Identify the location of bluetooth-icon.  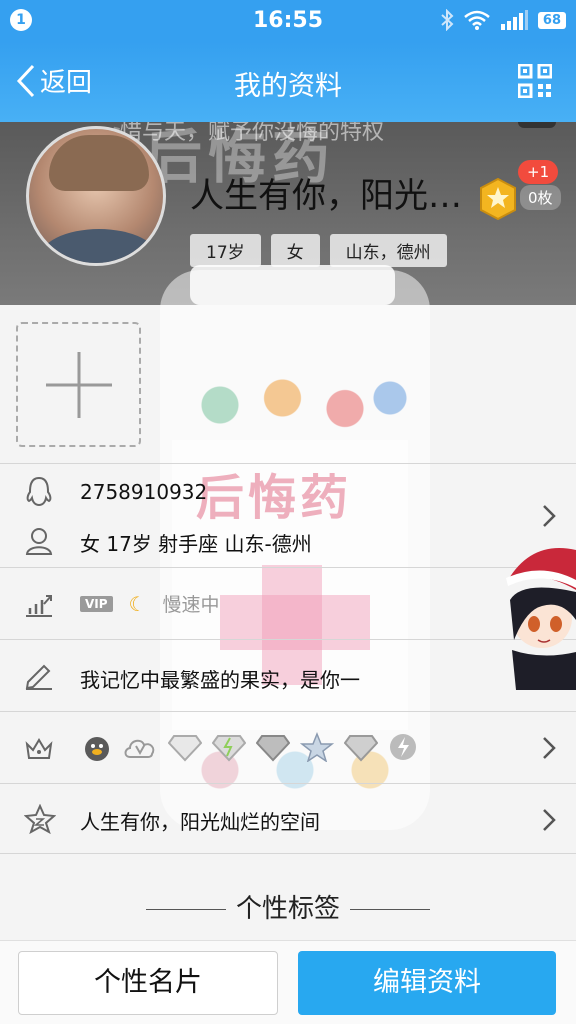
(447, 20).